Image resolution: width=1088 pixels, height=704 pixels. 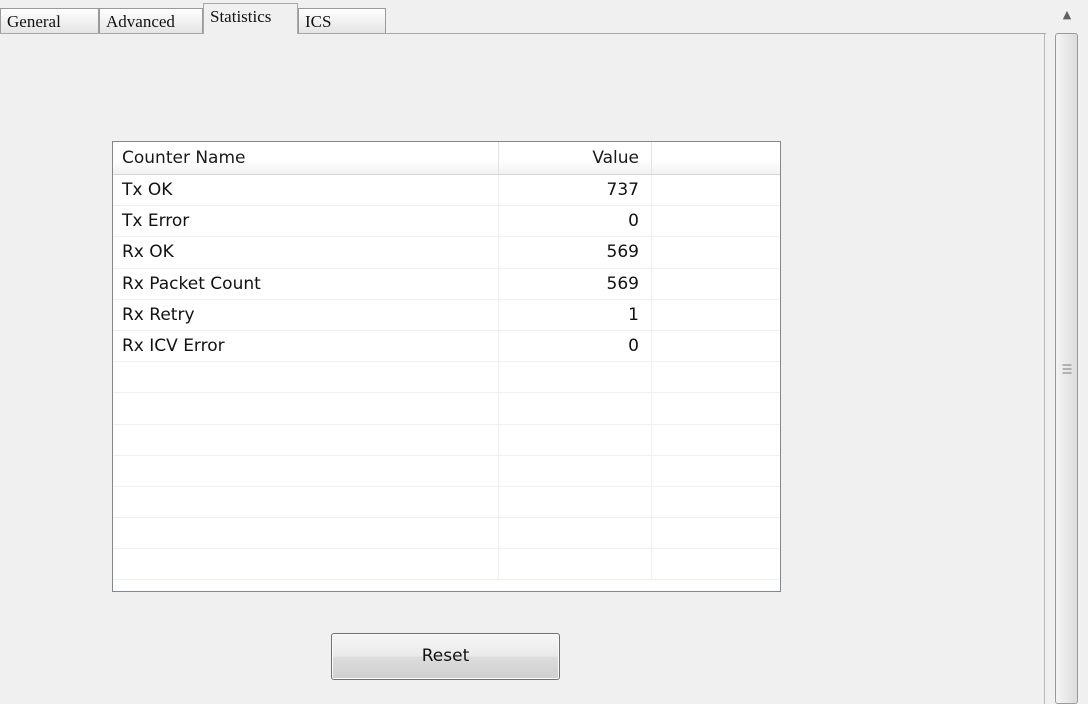 I want to click on list-header: Counter Name Value, so click(x=446, y=158).